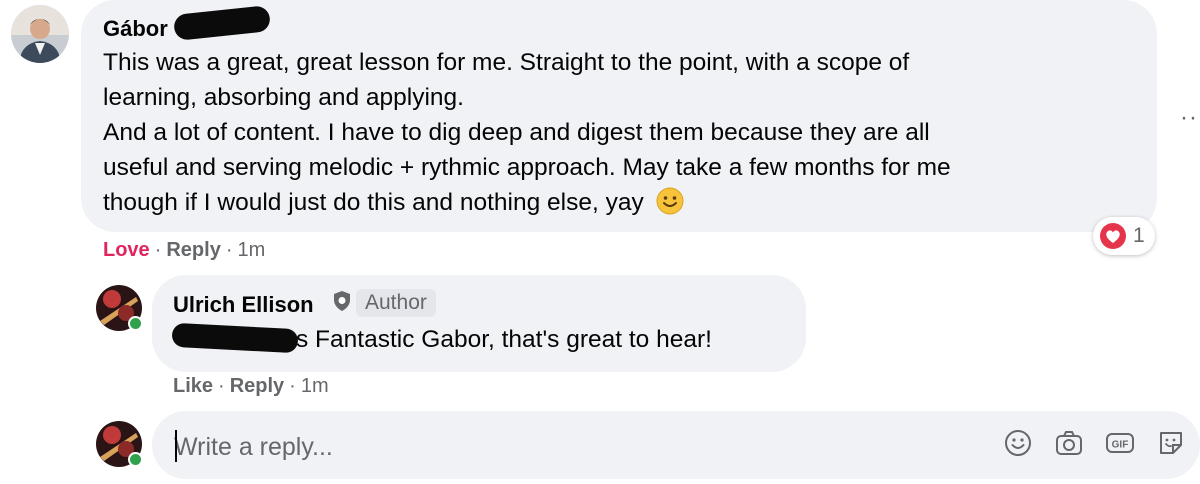 The image size is (1200, 484). What do you see at coordinates (504, 339) in the screenshot?
I see `reply-text: s Fantastic Gabor, that's great to hear!` at bounding box center [504, 339].